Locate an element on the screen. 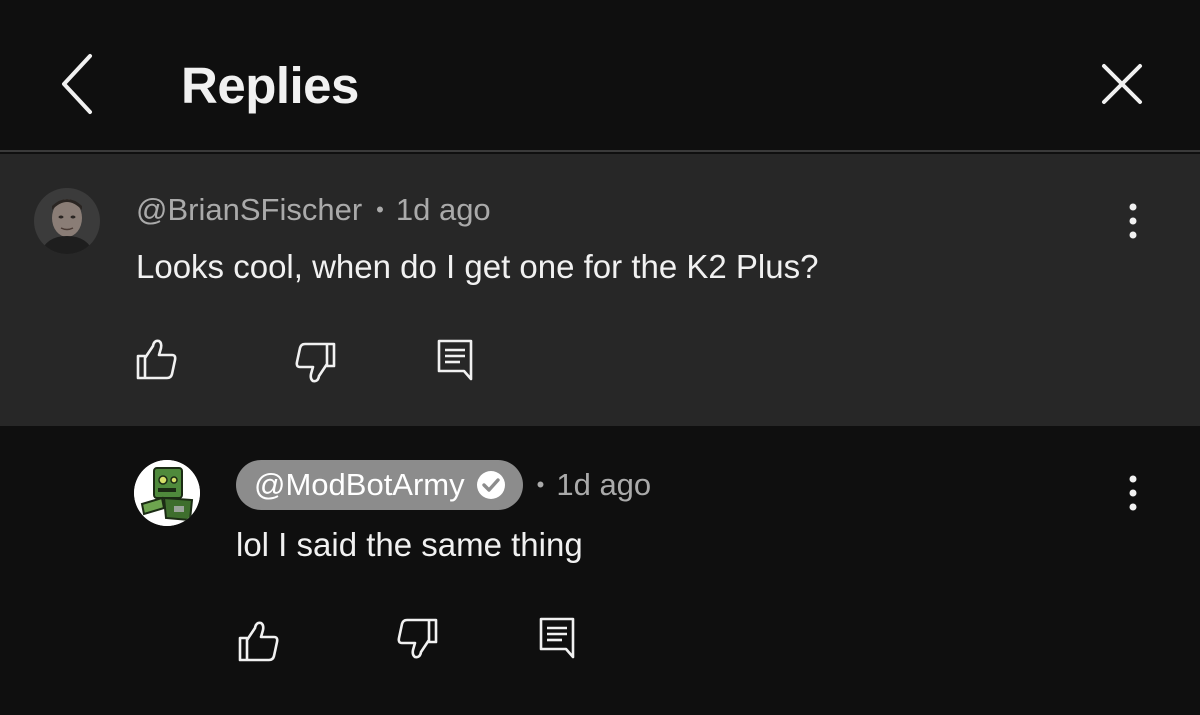 The image size is (1200, 715). comment-meta: @ModBotArmy • 1d ago is located at coordinates (443, 485).